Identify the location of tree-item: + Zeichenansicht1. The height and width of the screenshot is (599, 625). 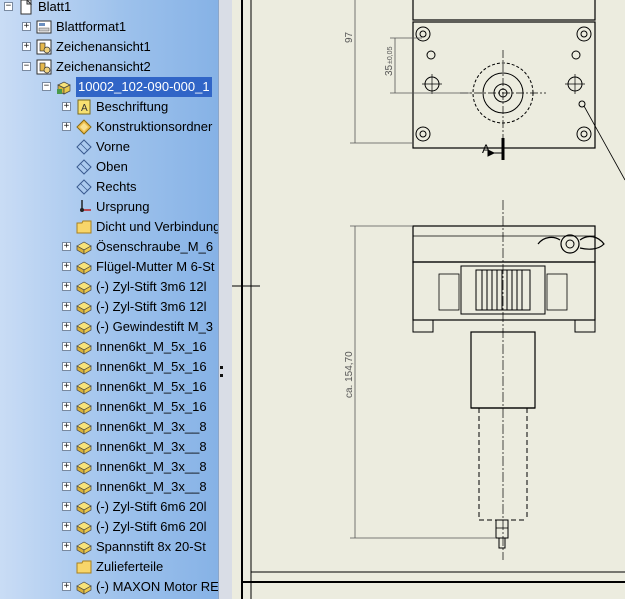
(109, 47).